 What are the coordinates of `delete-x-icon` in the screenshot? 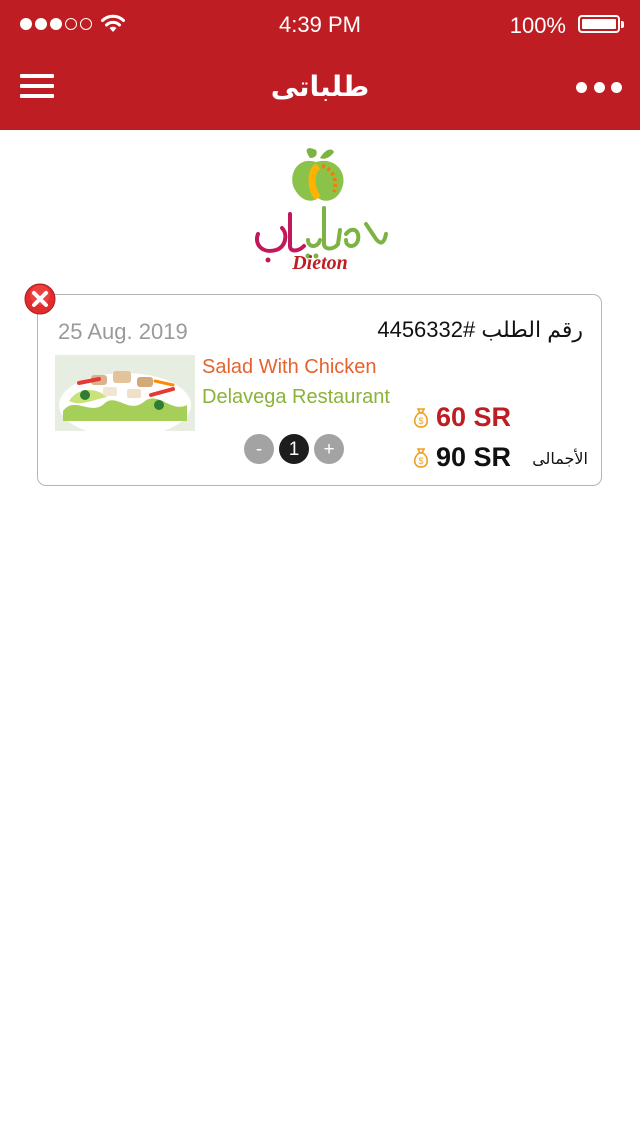 It's located at (40, 299).